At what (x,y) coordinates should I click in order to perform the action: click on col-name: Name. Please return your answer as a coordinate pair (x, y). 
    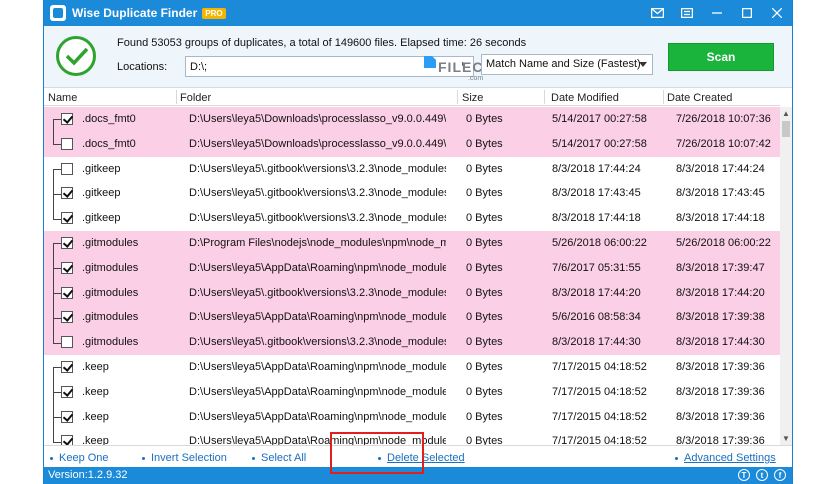
    Looking at the image, I should click on (62, 98).